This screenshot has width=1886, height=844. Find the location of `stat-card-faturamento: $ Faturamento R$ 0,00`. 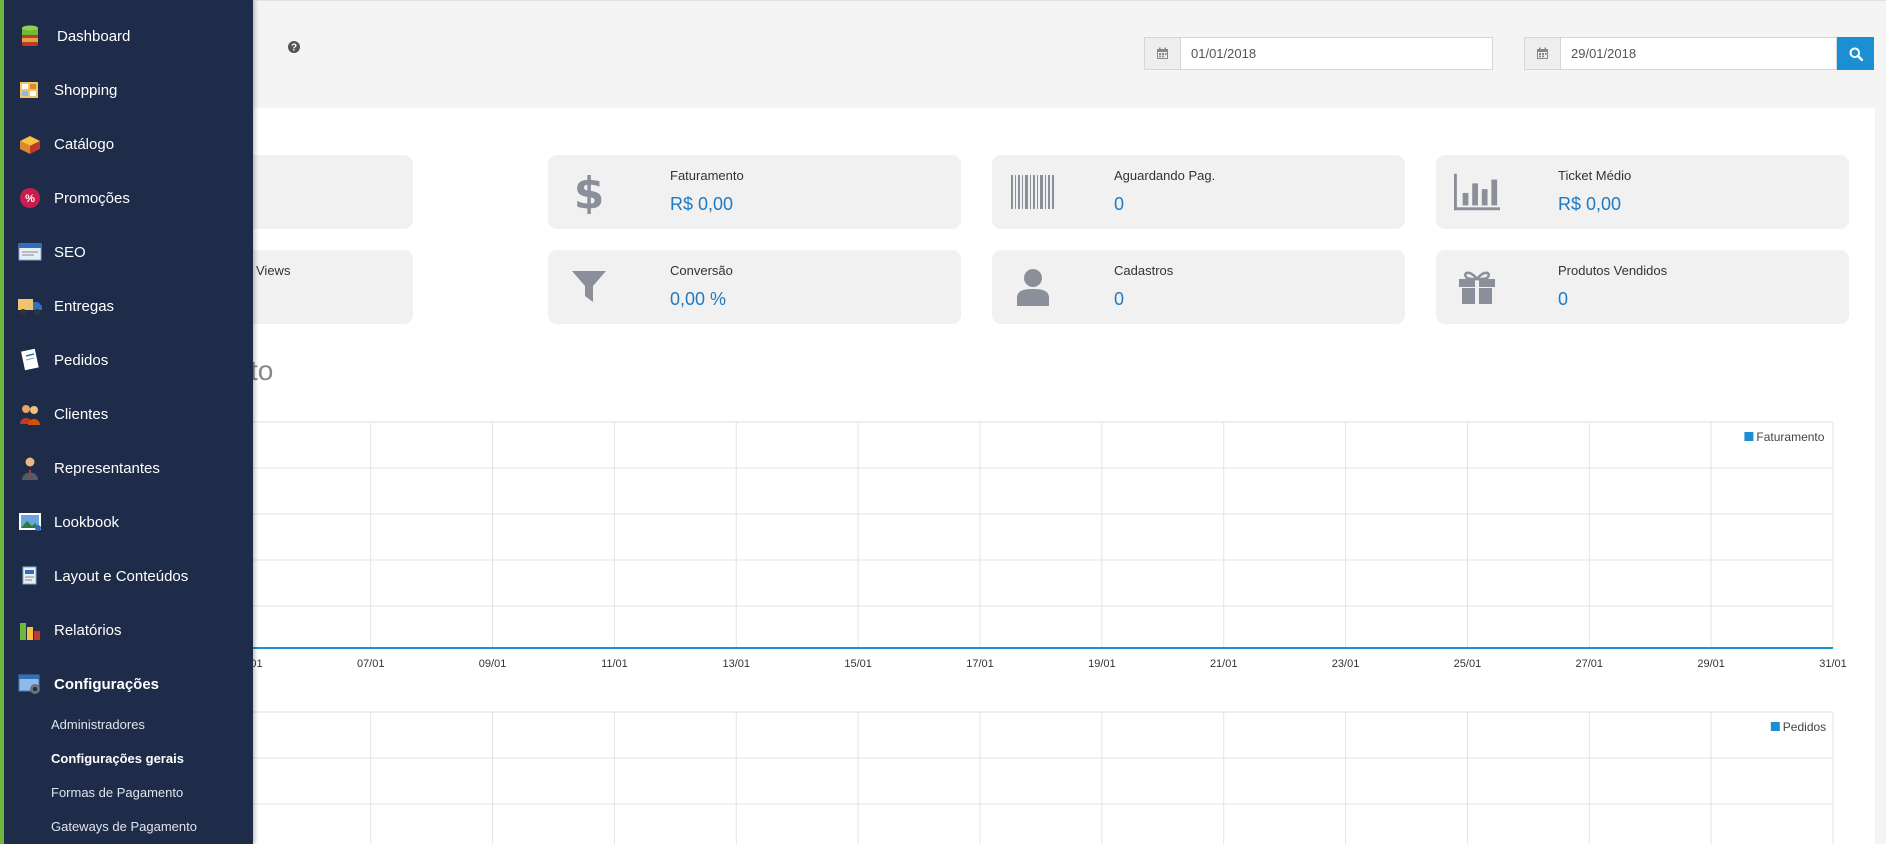

stat-card-faturamento: $ Faturamento R$ 0,00 is located at coordinates (754, 192).